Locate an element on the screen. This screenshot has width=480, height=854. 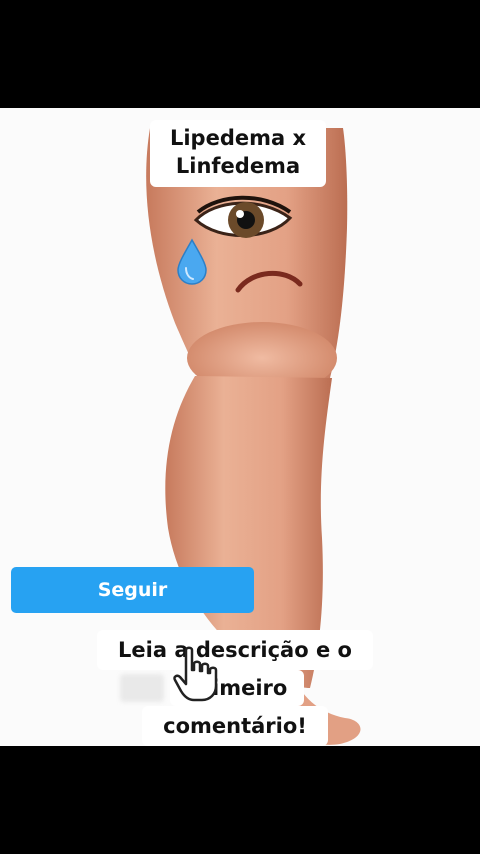
follow-button: Seguir is located at coordinates (132, 590).